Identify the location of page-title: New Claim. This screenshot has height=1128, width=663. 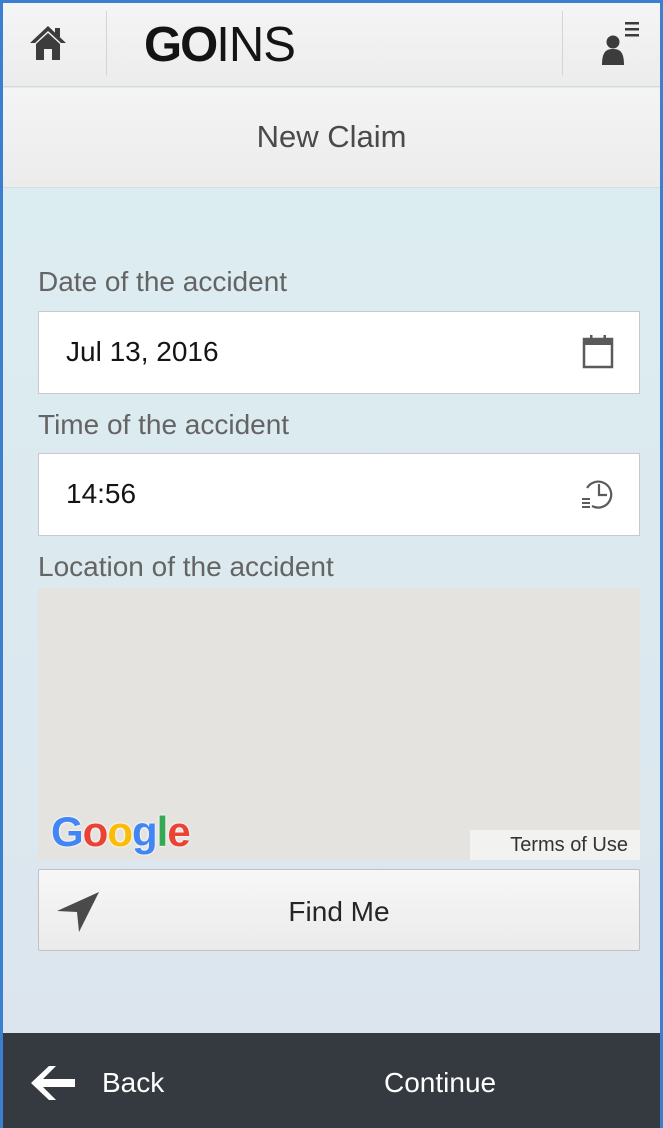
(331, 136).